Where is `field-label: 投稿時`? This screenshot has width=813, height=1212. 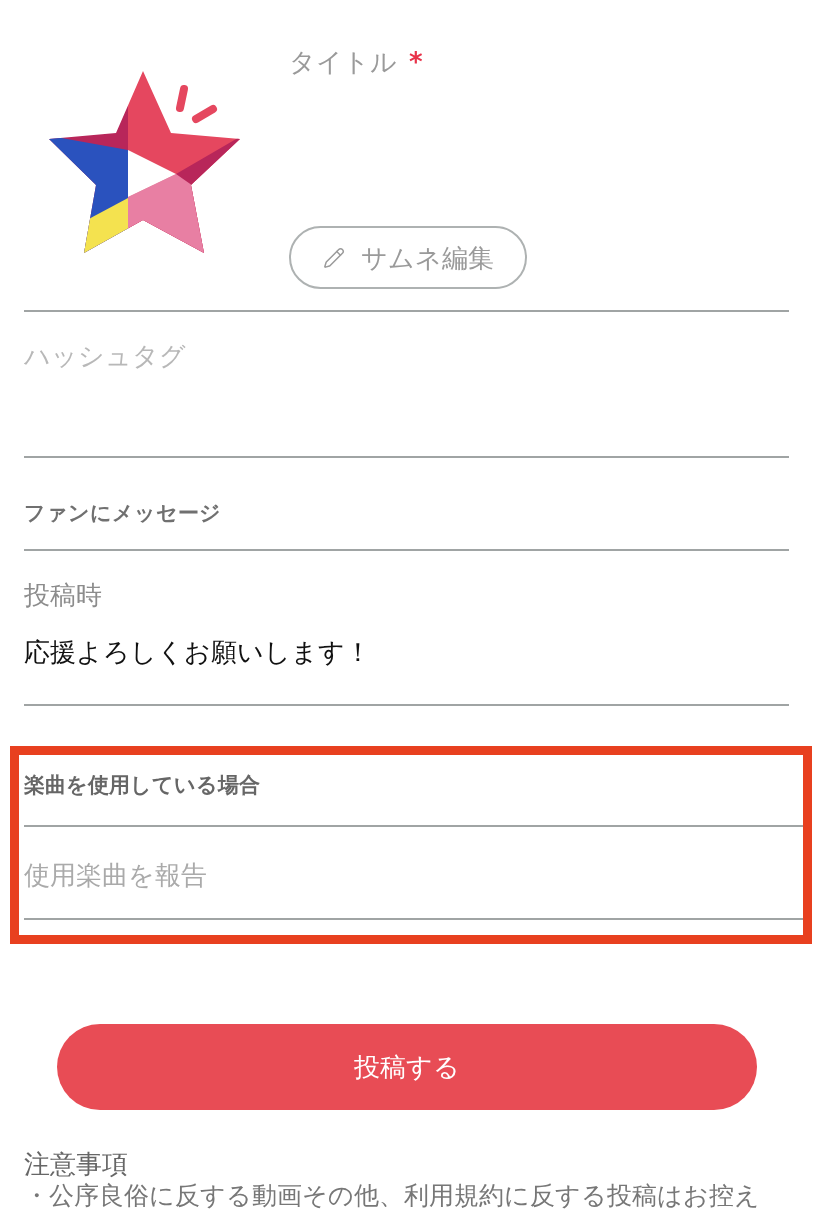 field-label: 投稿時 is located at coordinates (63, 595).